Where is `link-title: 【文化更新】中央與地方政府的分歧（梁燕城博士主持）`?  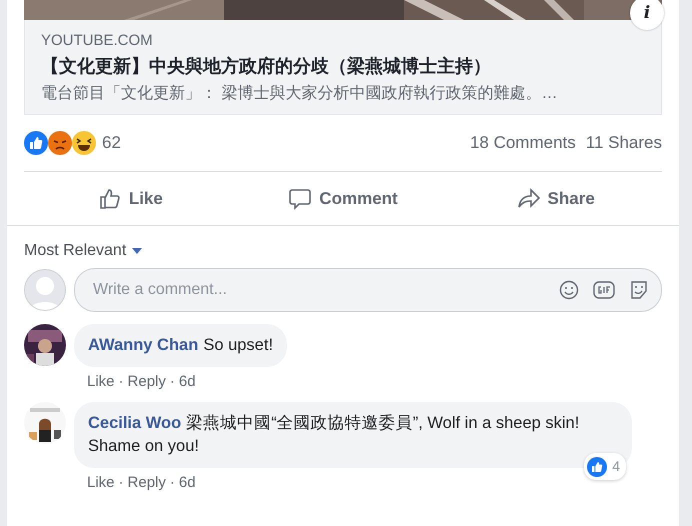
link-title: 【文化更新】中央與地方政府的分歧（梁燕城博士主持） is located at coordinates (343, 66).